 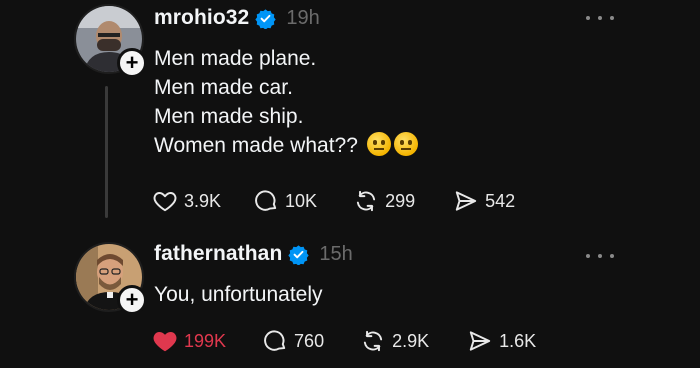 What do you see at coordinates (518, 340) in the screenshot?
I see `share-count: 1.6K` at bounding box center [518, 340].